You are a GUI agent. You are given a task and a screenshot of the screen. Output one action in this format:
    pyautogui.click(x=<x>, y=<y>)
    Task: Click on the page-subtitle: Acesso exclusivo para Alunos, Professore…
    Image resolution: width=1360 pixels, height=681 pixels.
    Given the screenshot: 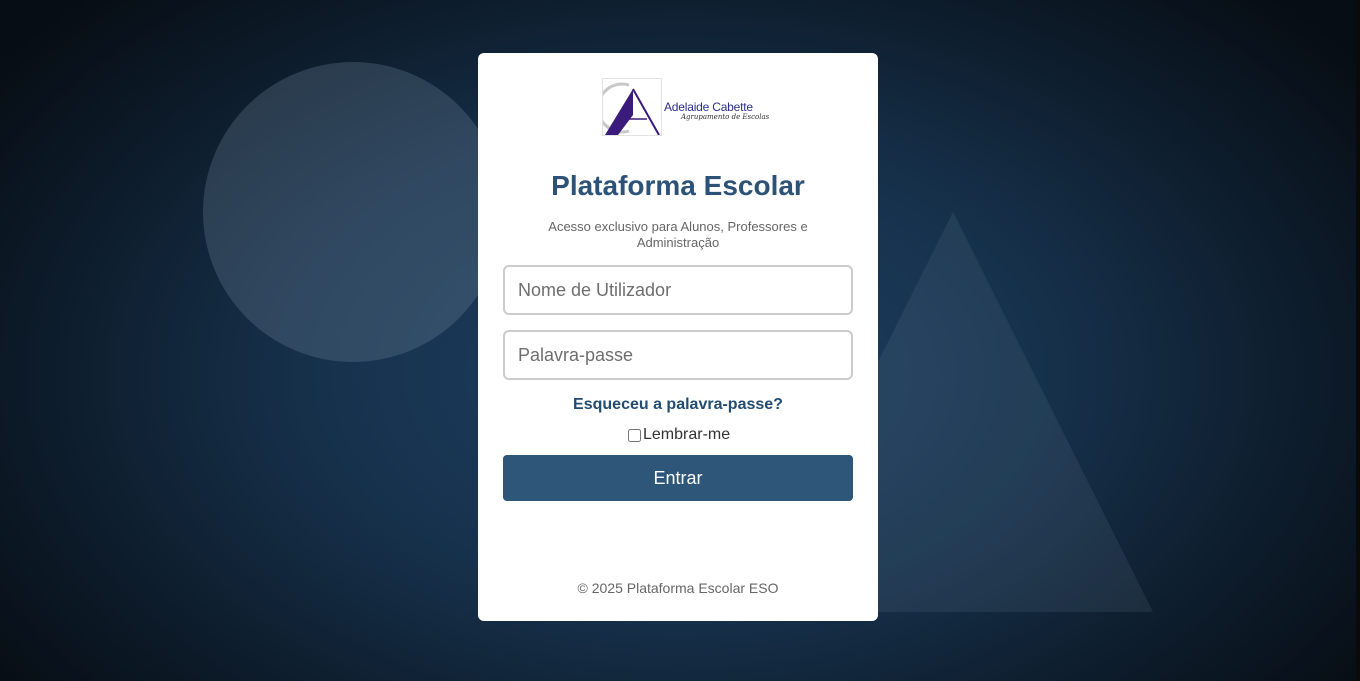 What is the action you would take?
    pyautogui.click(x=678, y=234)
    